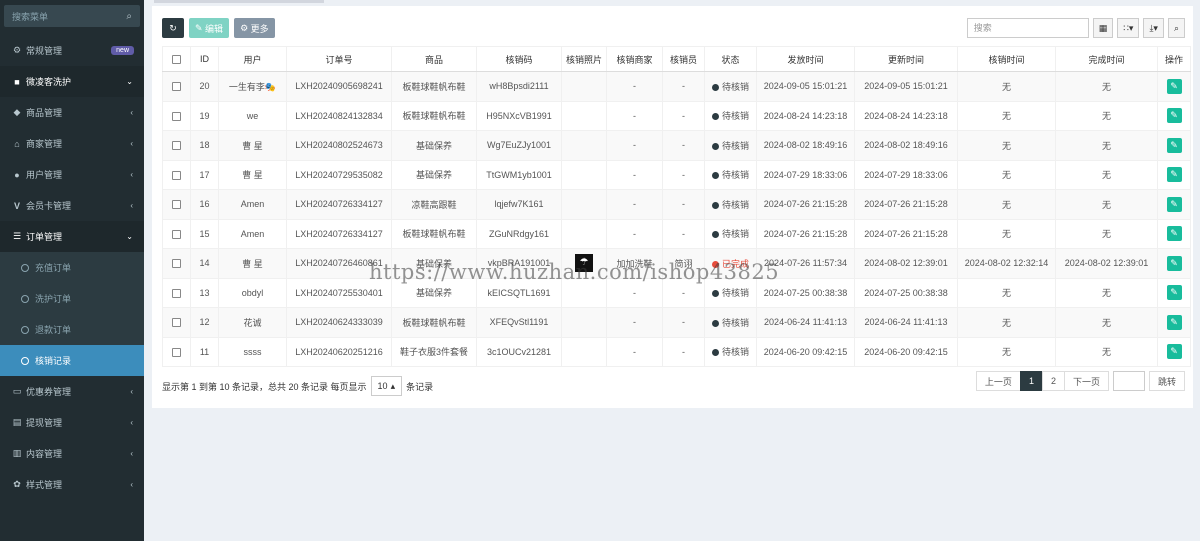 This screenshot has width=1200, height=541. I want to click on refresh-button: ↻, so click(173, 28).